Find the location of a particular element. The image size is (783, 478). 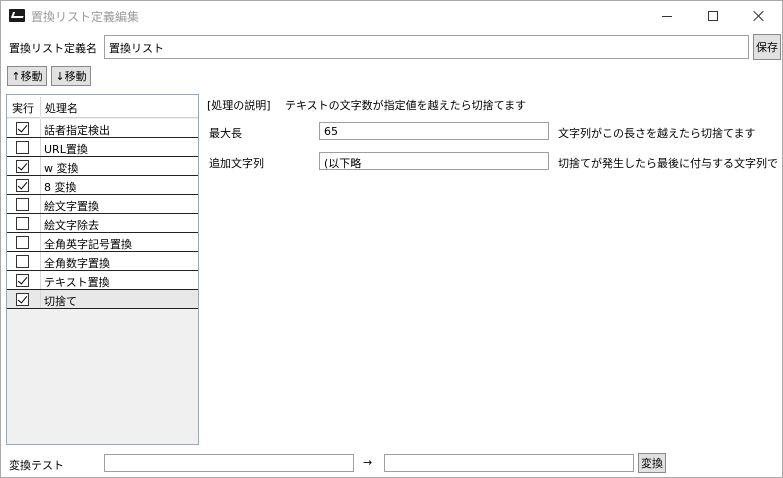

append-string-label: 追加文字列 is located at coordinates (236, 163).